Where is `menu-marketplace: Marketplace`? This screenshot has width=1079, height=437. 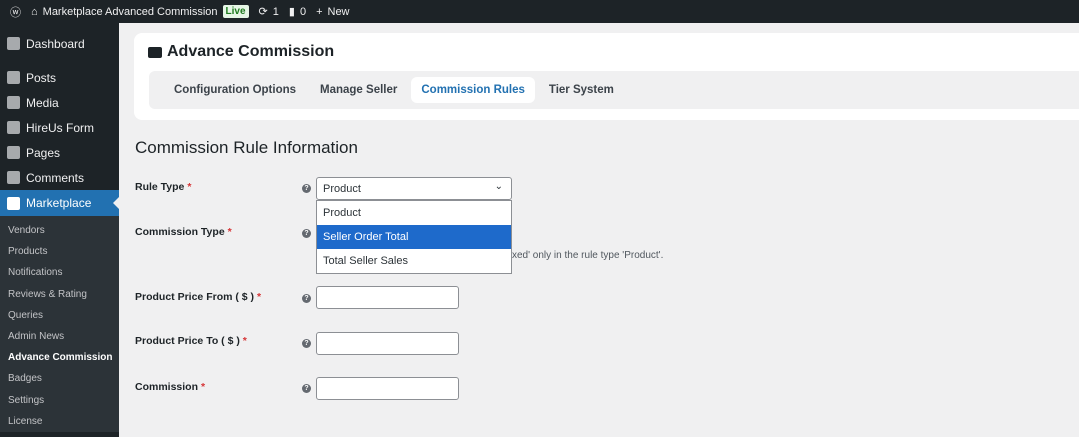 menu-marketplace: Marketplace is located at coordinates (59, 203).